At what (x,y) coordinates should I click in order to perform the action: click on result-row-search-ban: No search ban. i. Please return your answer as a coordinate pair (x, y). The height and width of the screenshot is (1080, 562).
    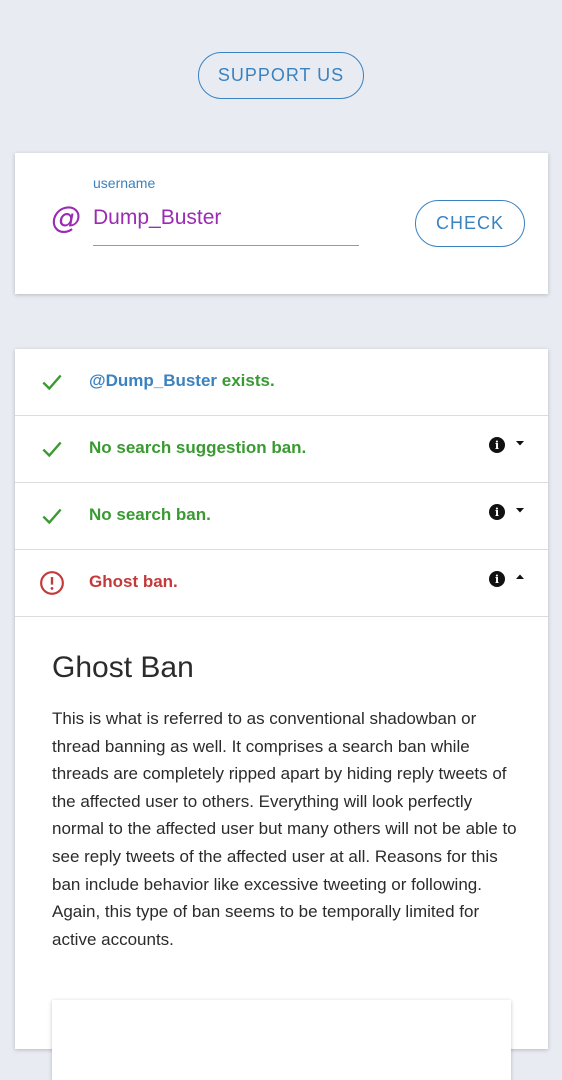
    Looking at the image, I should click on (281, 516).